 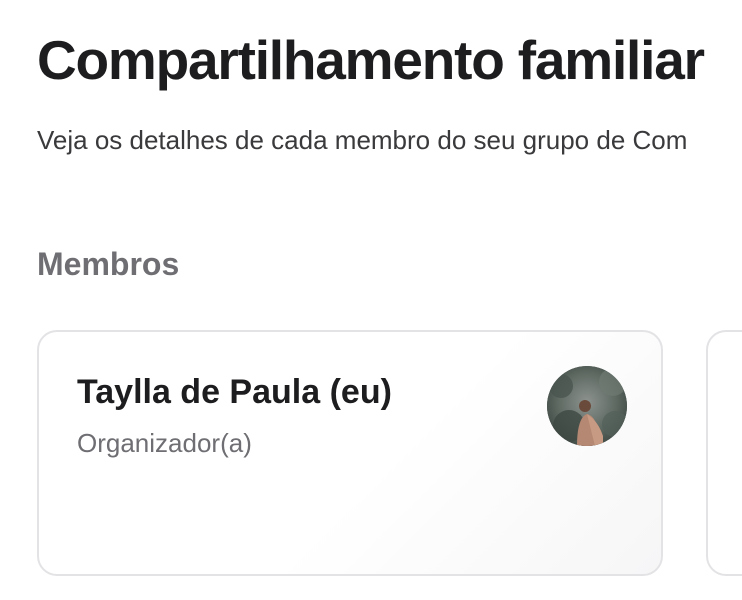 I want to click on page-title: Compartilhamento familiar, so click(x=371, y=60).